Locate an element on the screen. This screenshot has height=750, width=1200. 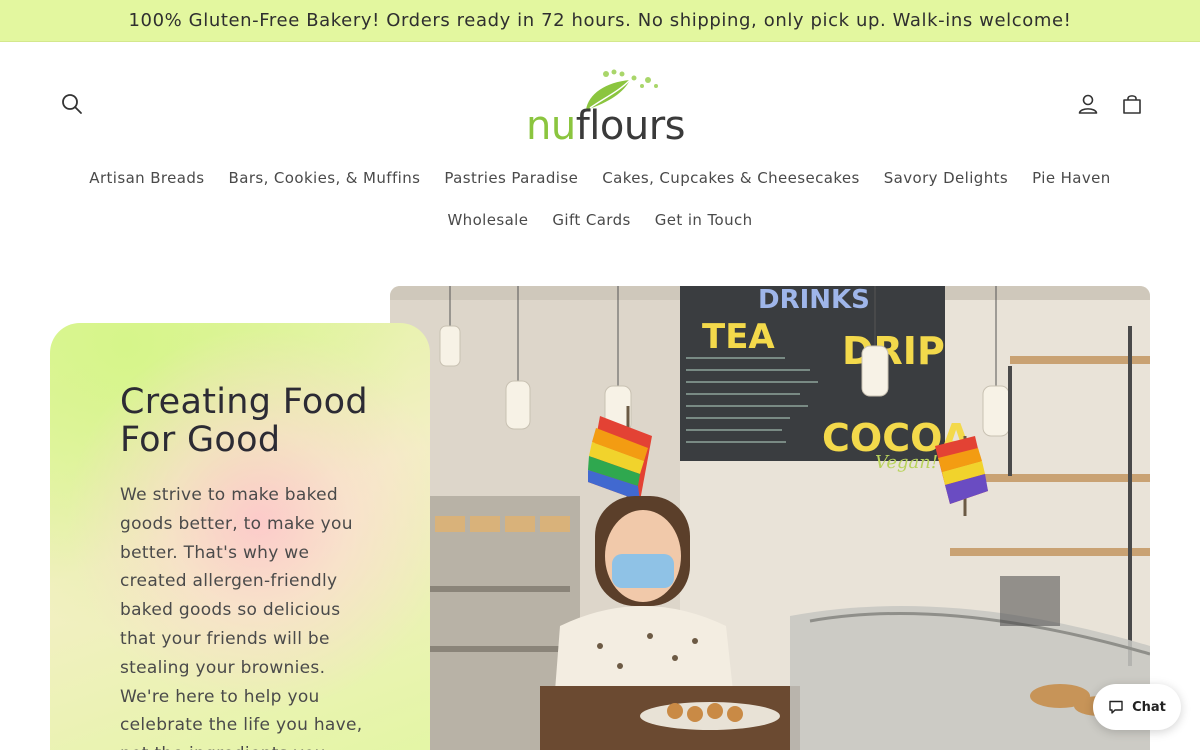
chalkboard-tea: TEA is located at coordinates (738, 337).